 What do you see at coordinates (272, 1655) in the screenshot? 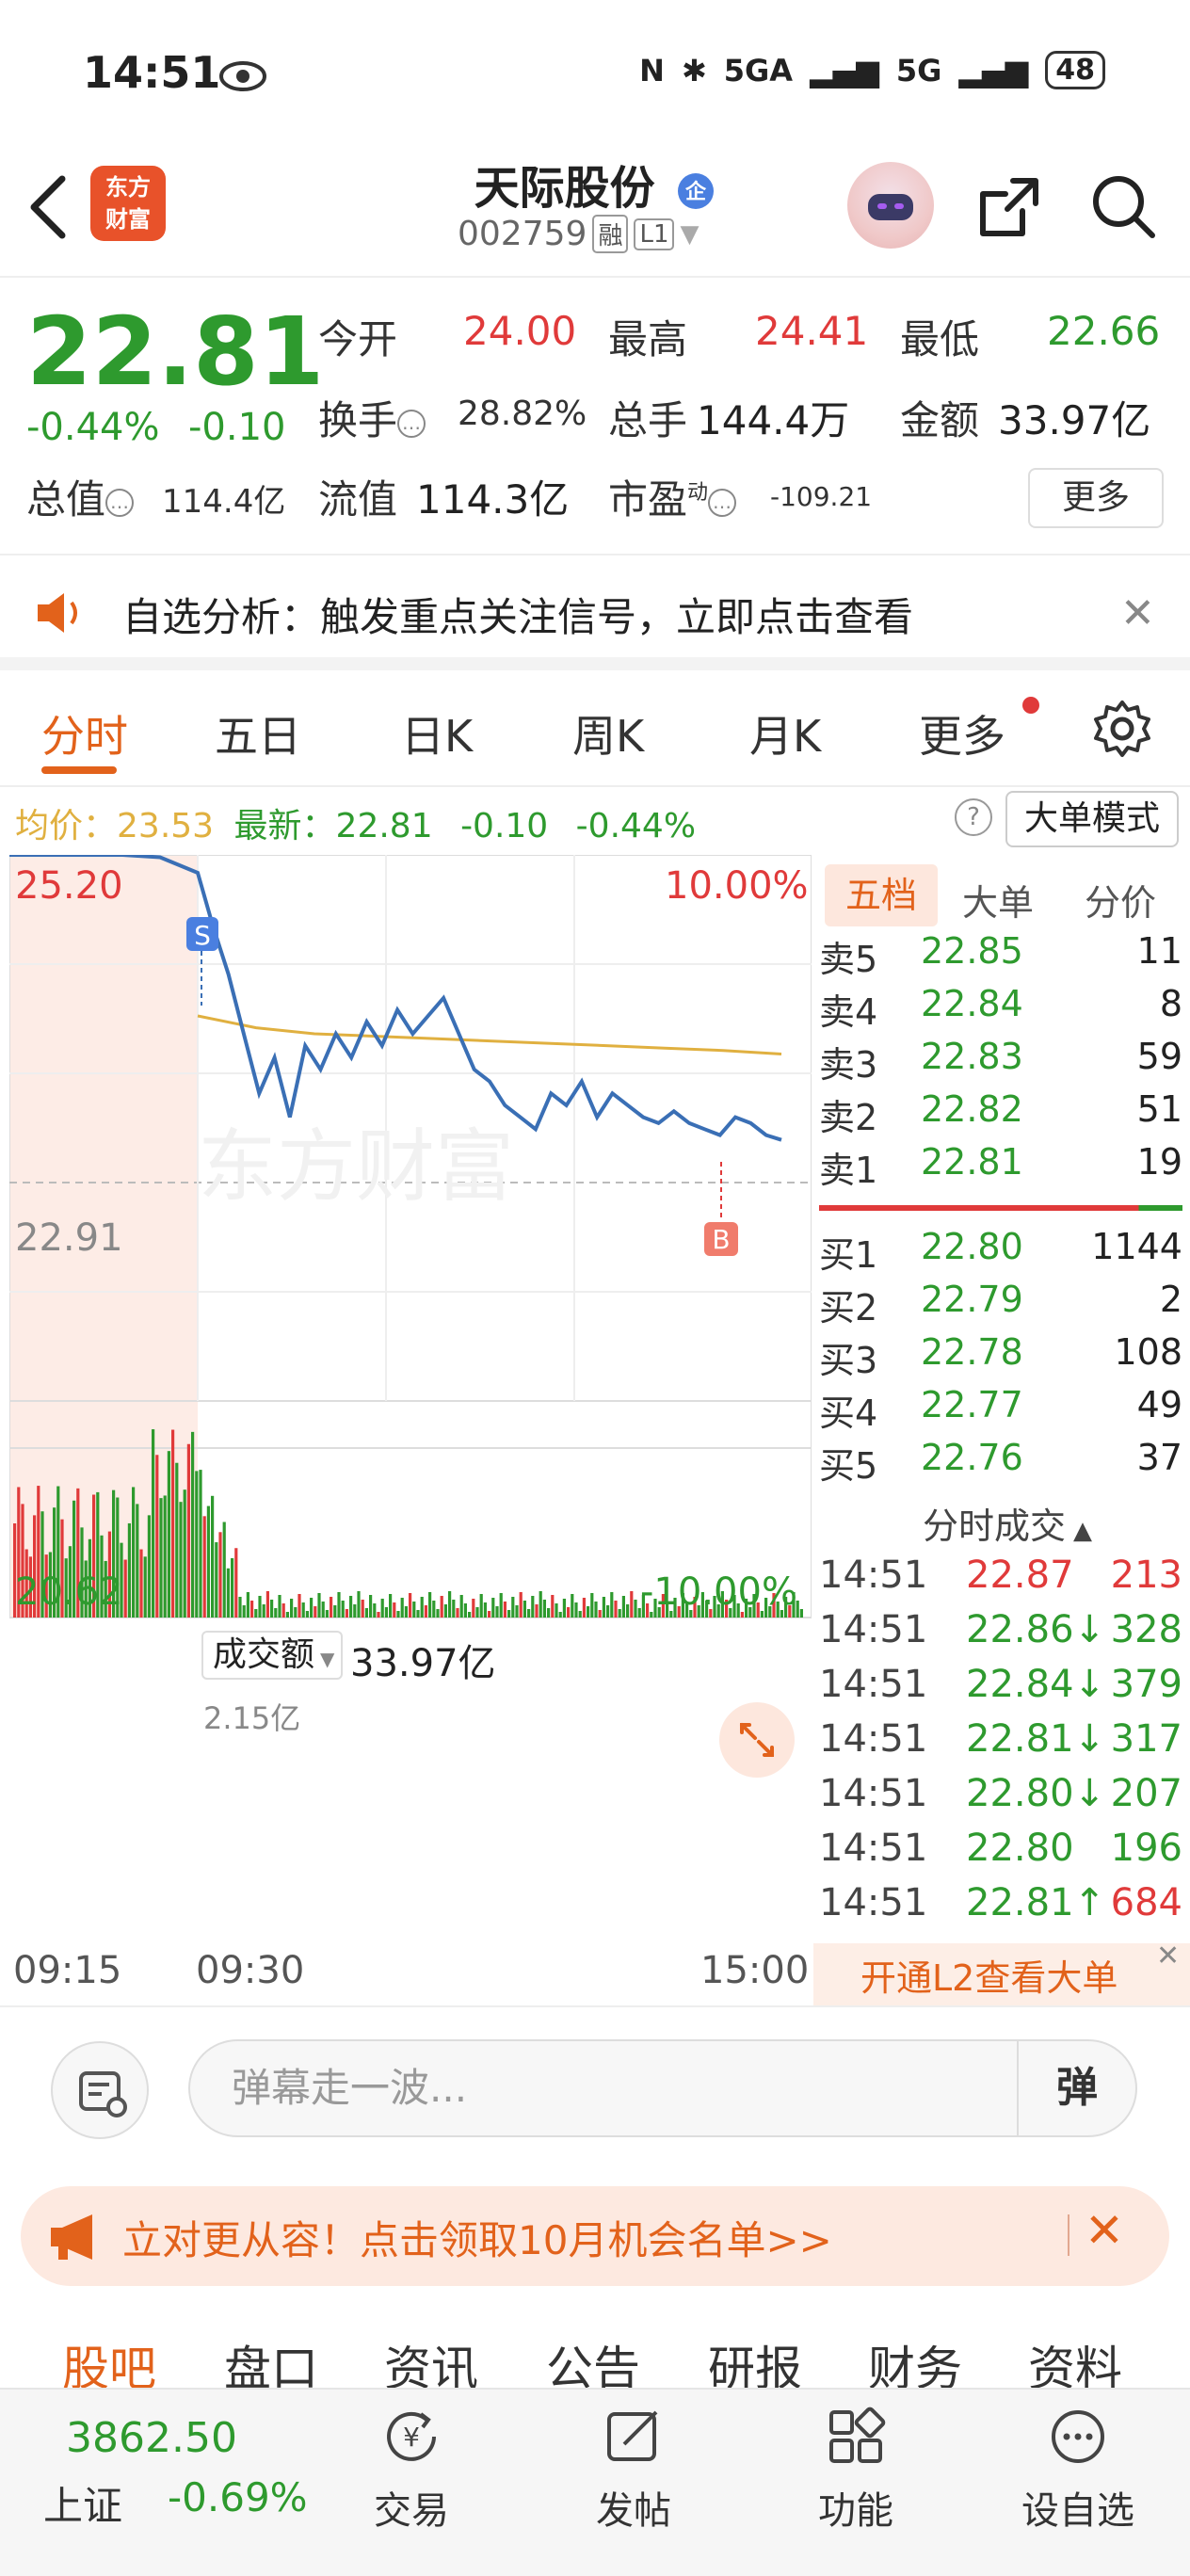
I see `volume-dropdown: 成交额 ▼` at bounding box center [272, 1655].